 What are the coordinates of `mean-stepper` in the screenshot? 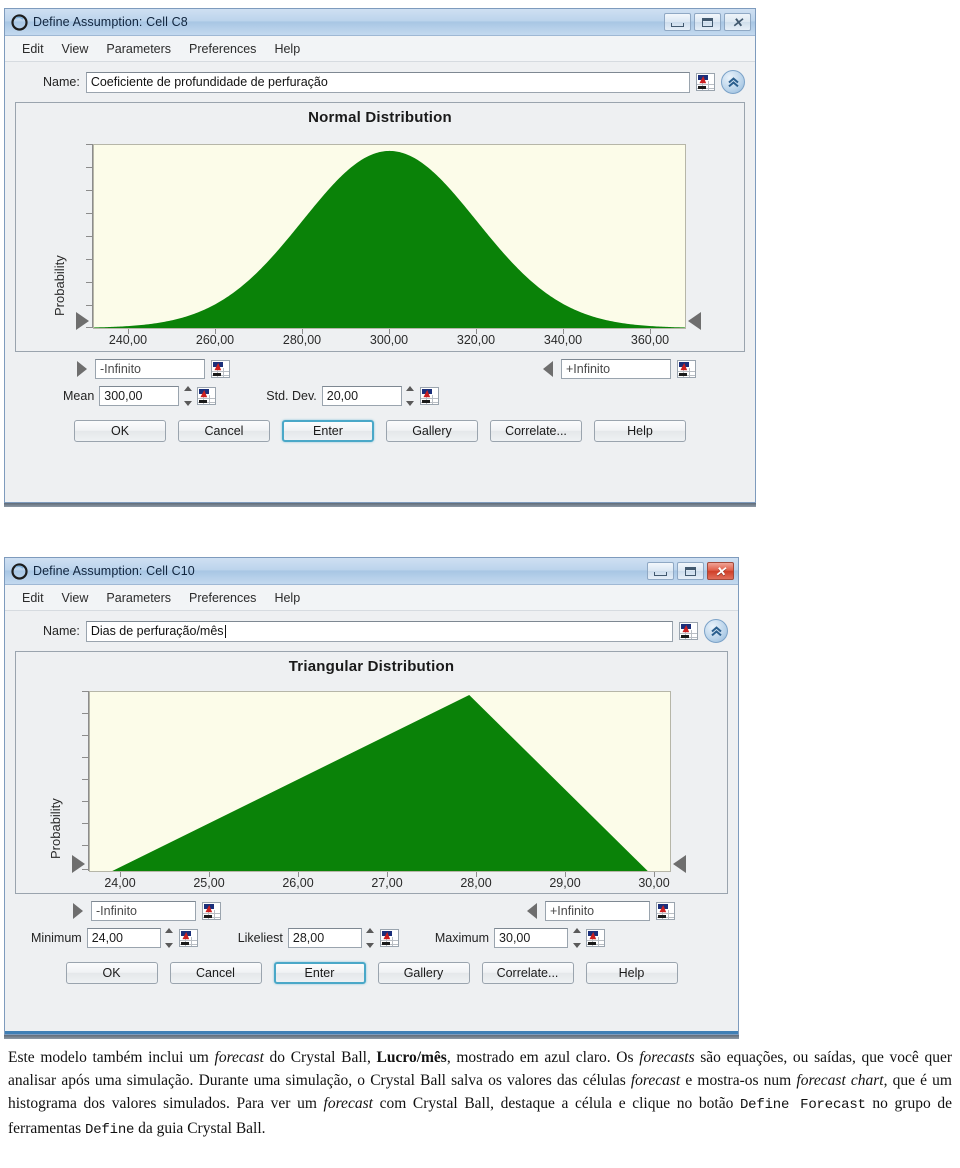 It's located at (187, 396).